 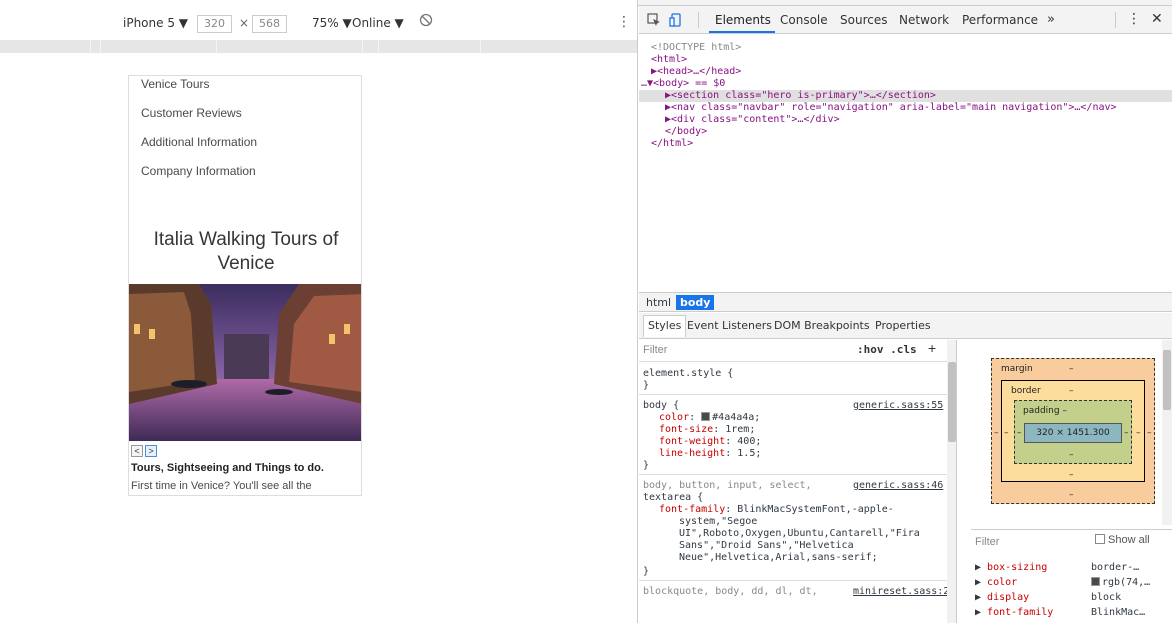 What do you see at coordinates (144, 451) in the screenshot?
I see `carousel-controls: < >` at bounding box center [144, 451].